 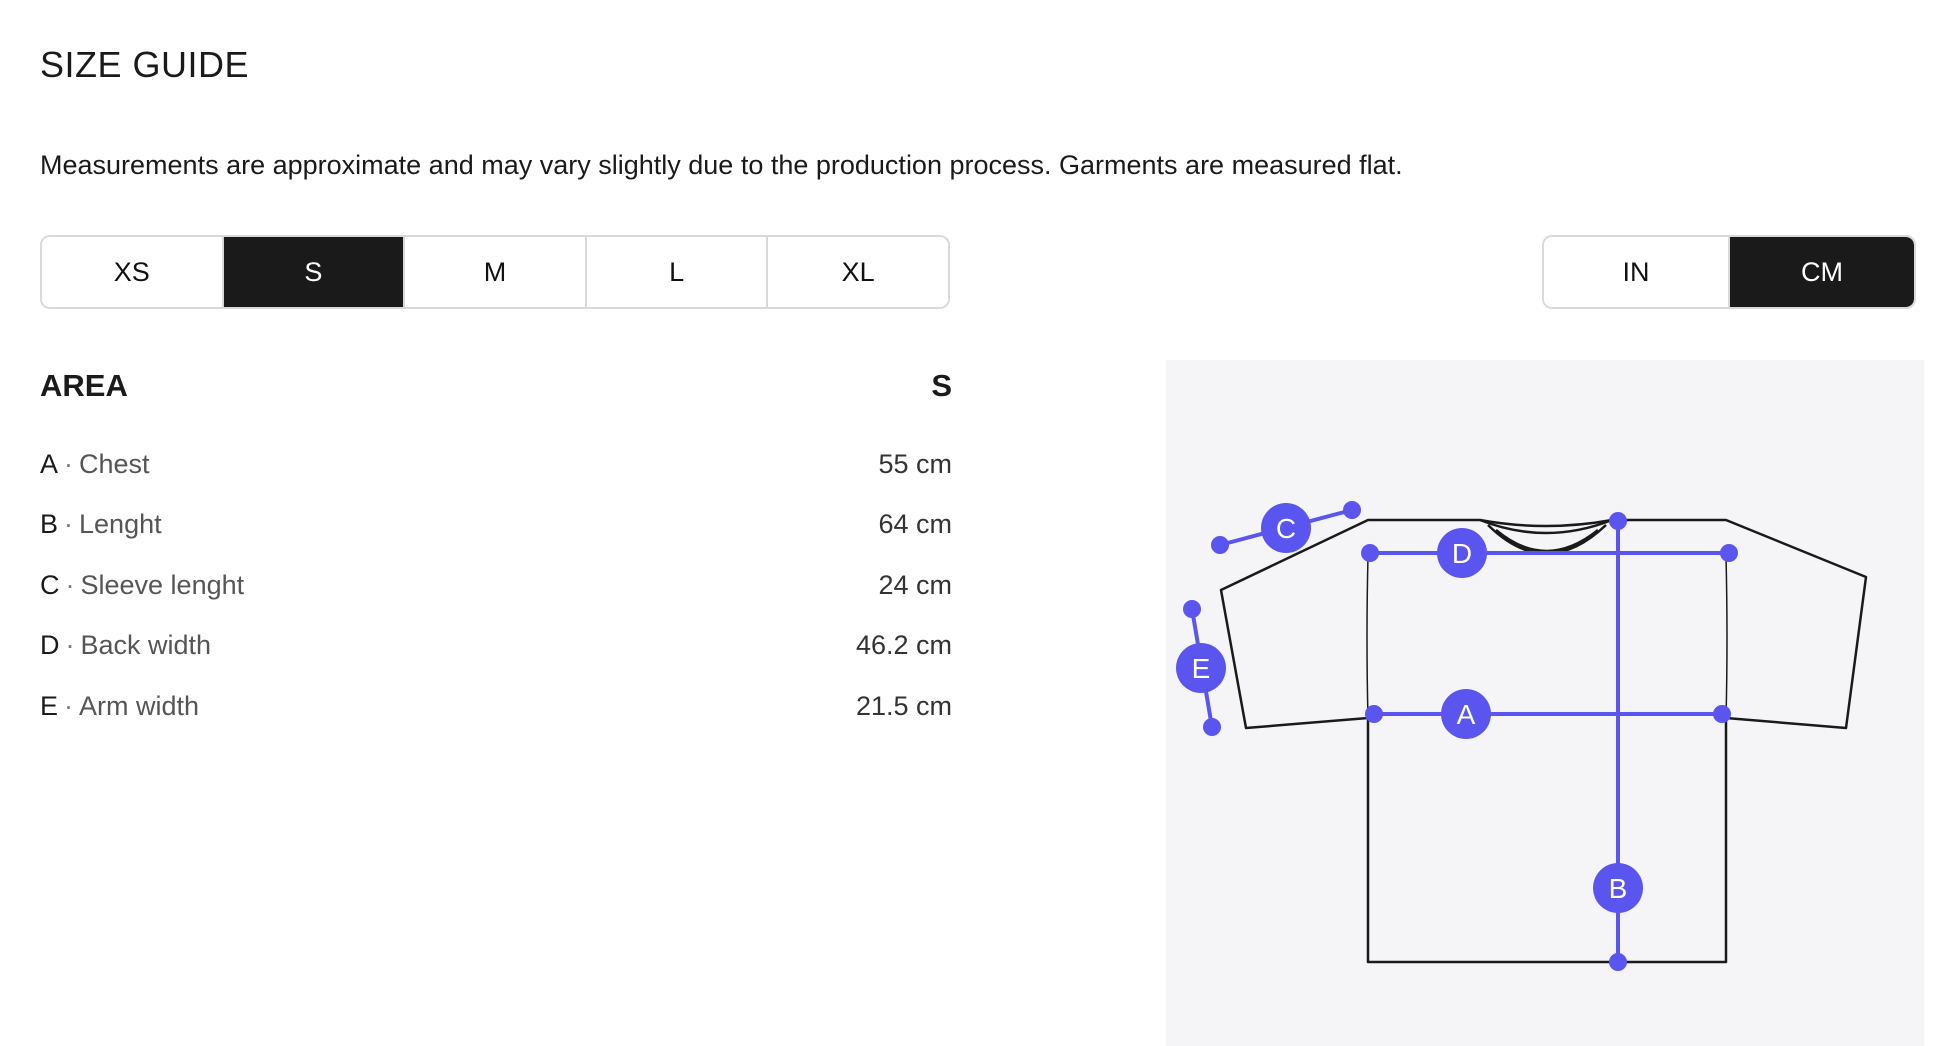 What do you see at coordinates (49, 463) in the screenshot?
I see `row-letter: A` at bounding box center [49, 463].